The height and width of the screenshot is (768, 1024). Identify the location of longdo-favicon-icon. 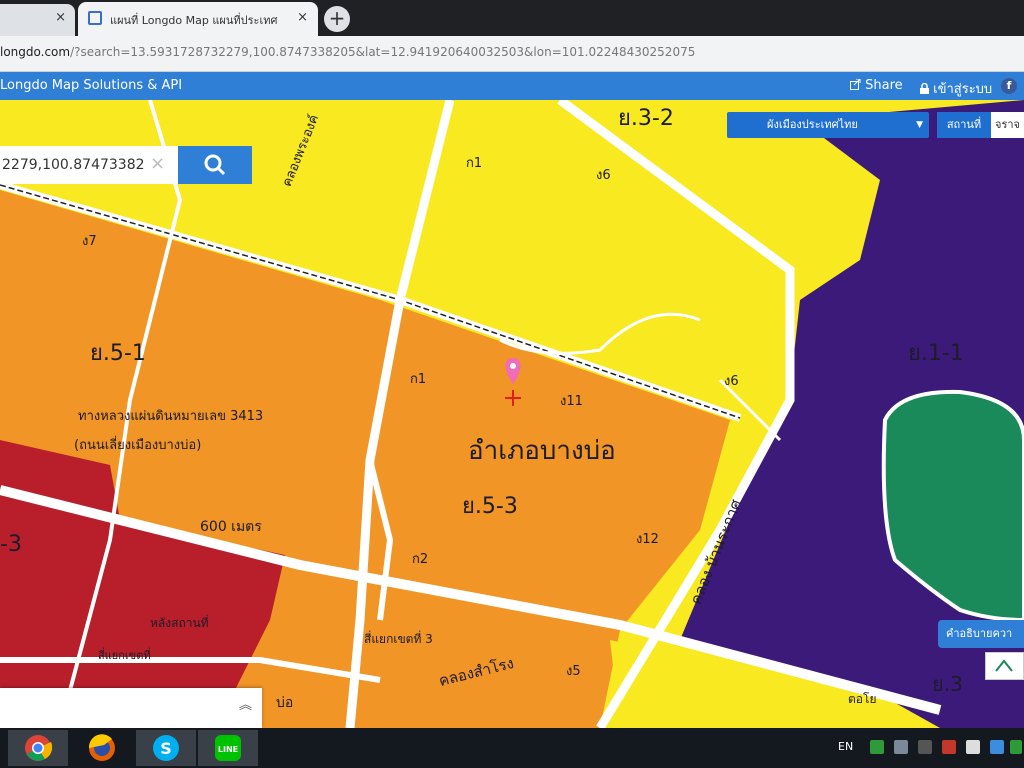
(95, 18).